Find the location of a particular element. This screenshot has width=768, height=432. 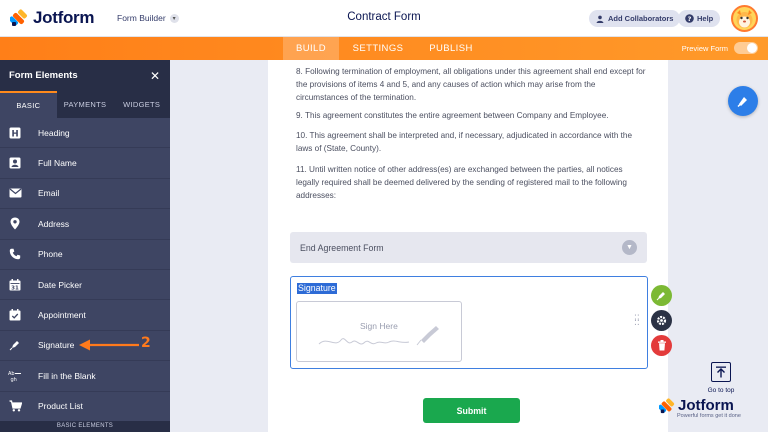

scribble-icon is located at coordinates (378, 336).